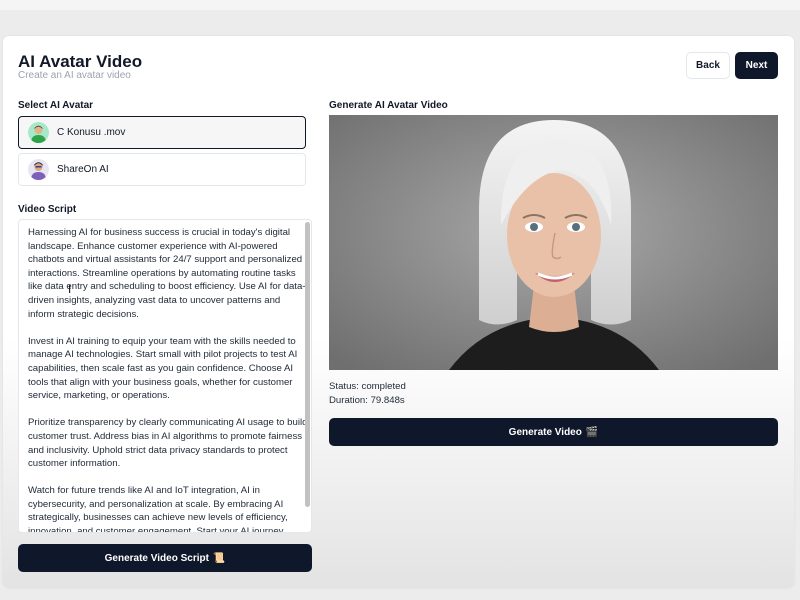 This screenshot has height=600, width=800. What do you see at coordinates (367, 400) in the screenshot?
I see `video-duration: Duration: 79.848s` at bounding box center [367, 400].